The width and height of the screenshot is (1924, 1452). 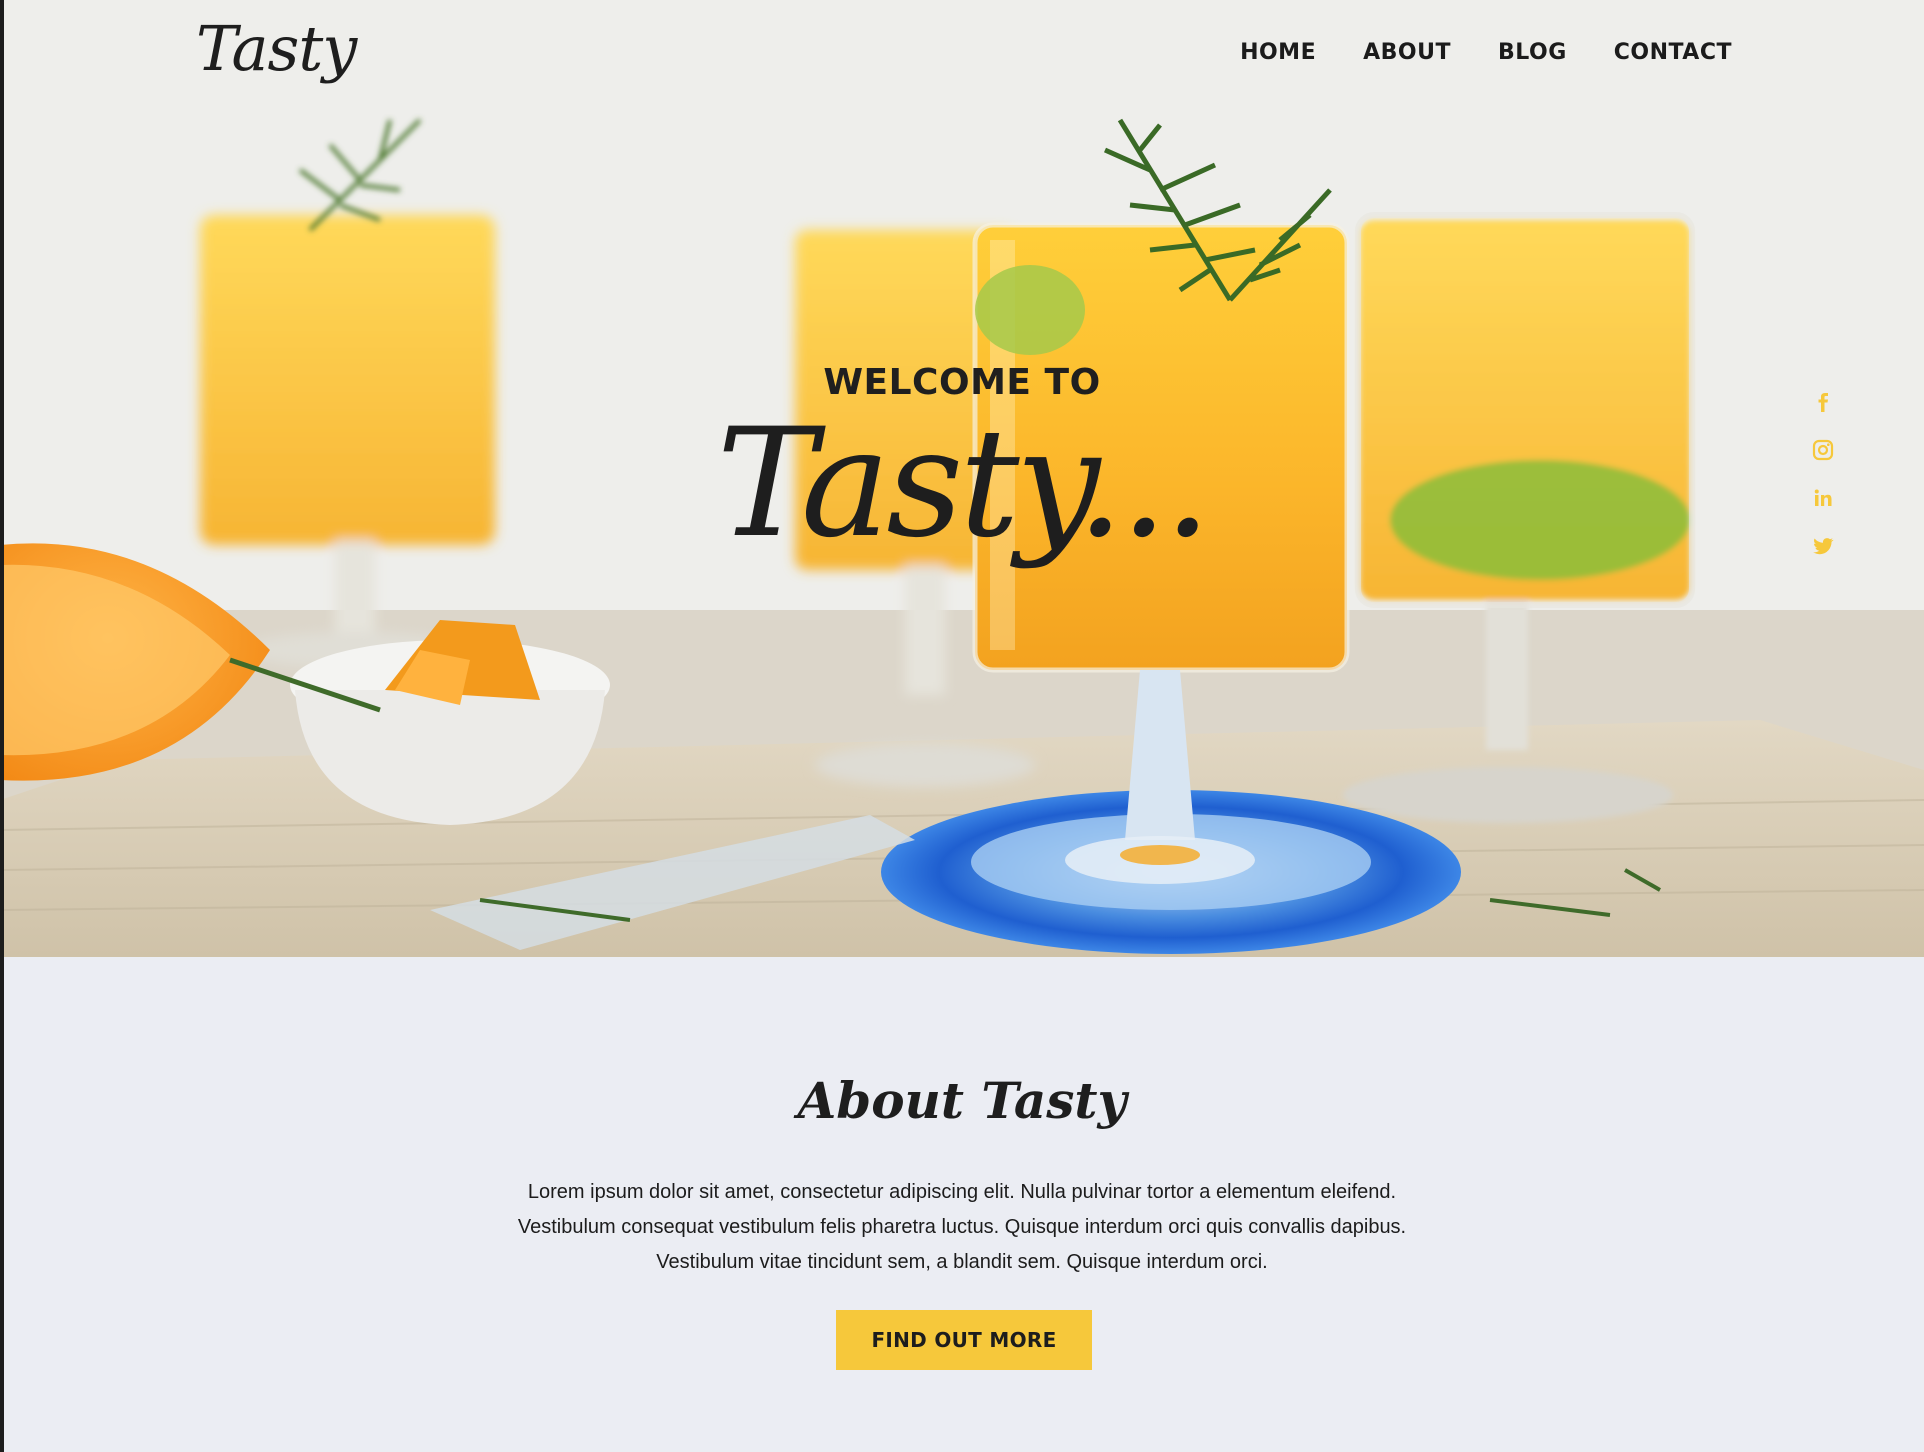 What do you see at coordinates (2, 1204) in the screenshot?
I see `about-left-border` at bounding box center [2, 1204].